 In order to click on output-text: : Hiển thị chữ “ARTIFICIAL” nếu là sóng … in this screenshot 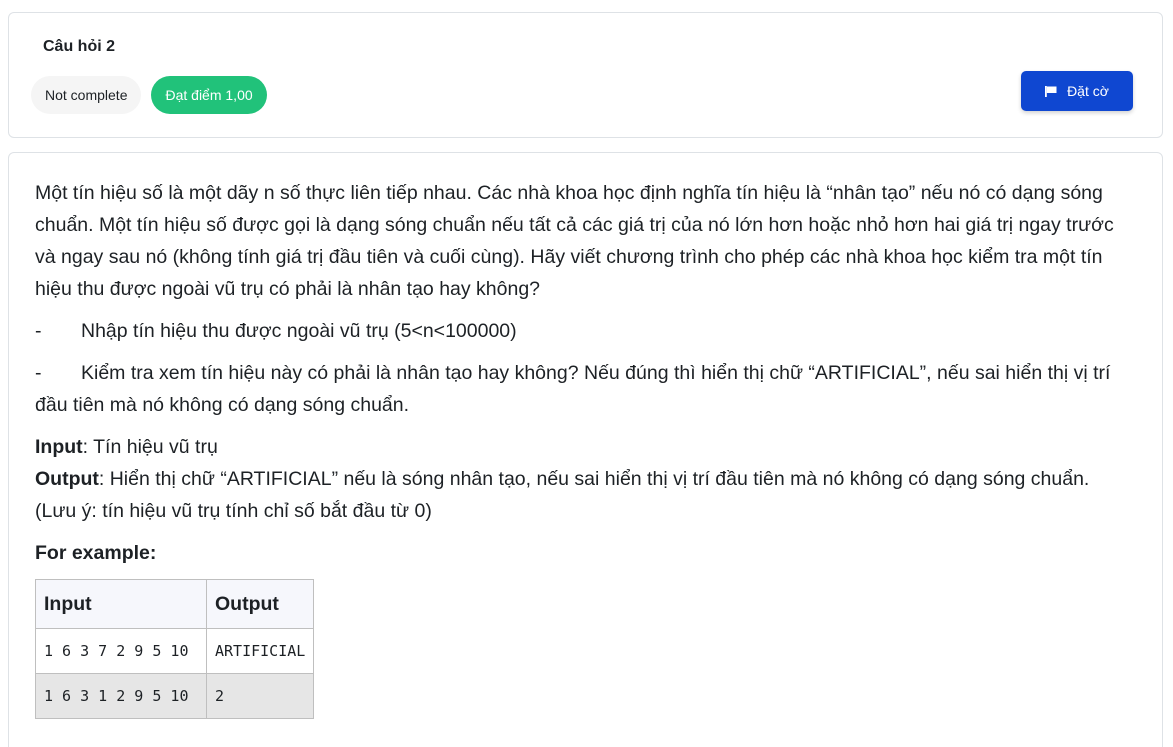, I will do `click(594, 479)`.